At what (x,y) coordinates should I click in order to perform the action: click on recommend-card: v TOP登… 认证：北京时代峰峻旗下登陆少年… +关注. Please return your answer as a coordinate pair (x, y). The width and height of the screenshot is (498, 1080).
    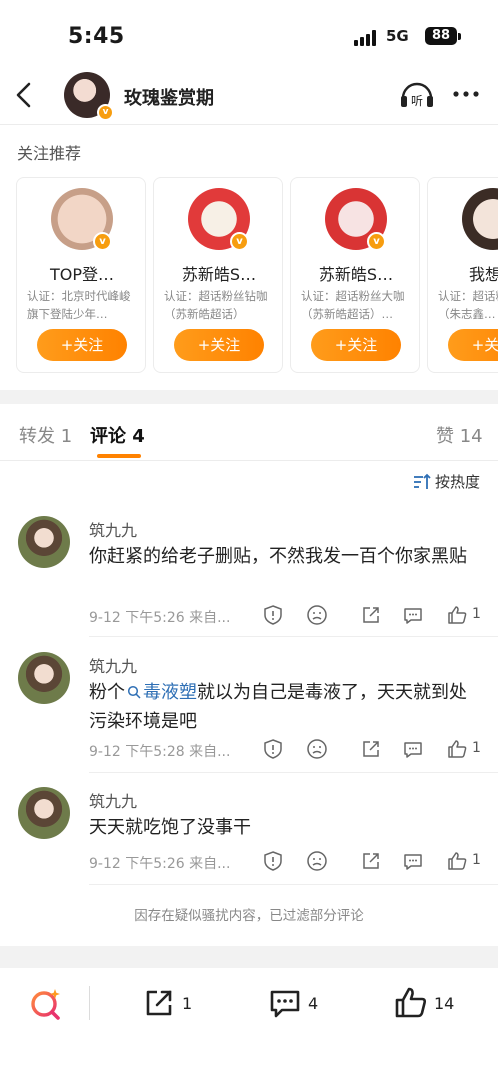
    Looking at the image, I should click on (81, 275).